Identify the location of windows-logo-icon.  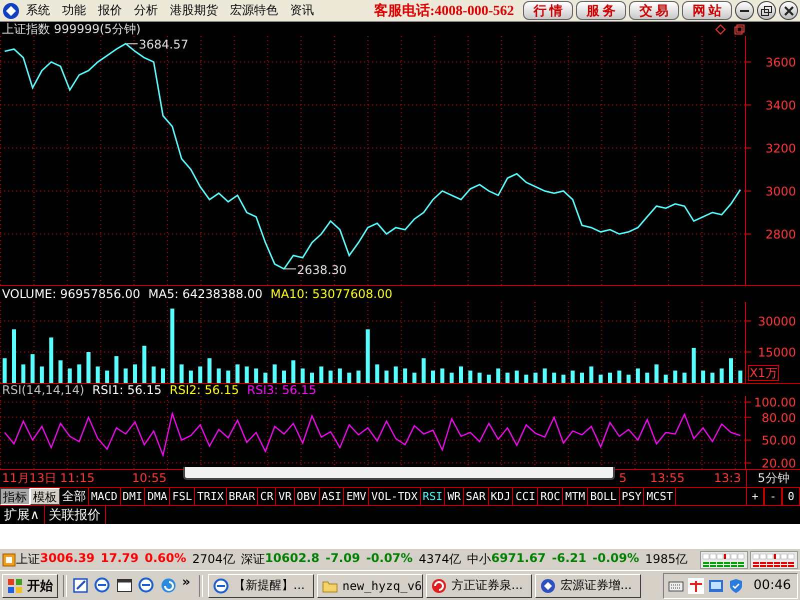
(15, 586).